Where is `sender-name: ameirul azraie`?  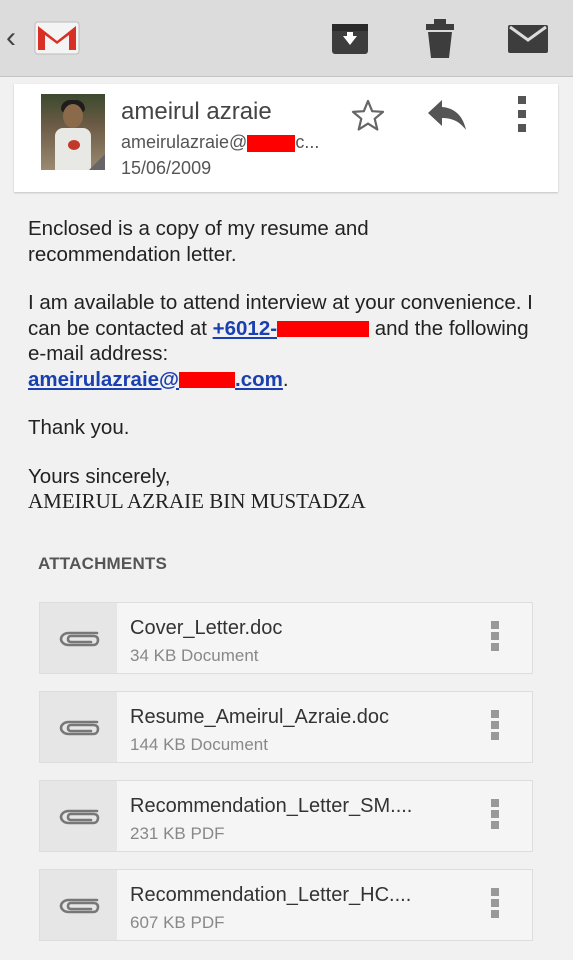
sender-name: ameirul azraie is located at coordinates (196, 111).